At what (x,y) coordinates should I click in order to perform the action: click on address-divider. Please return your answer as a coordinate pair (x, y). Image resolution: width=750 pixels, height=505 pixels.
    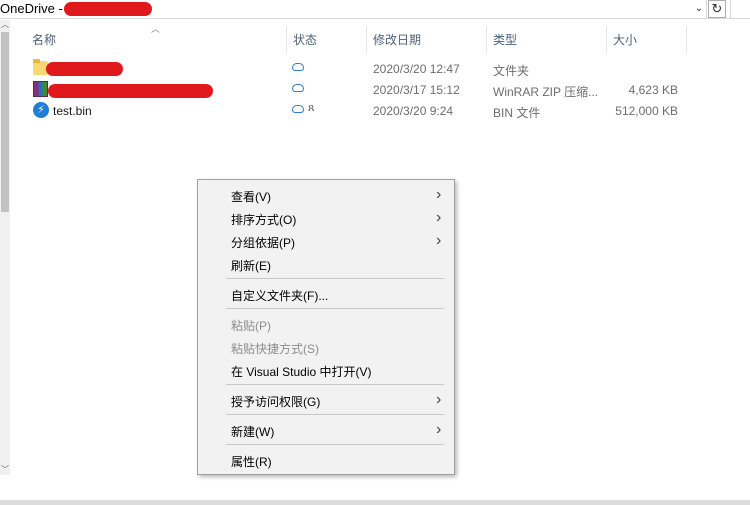
    Looking at the image, I should click on (706, 9).